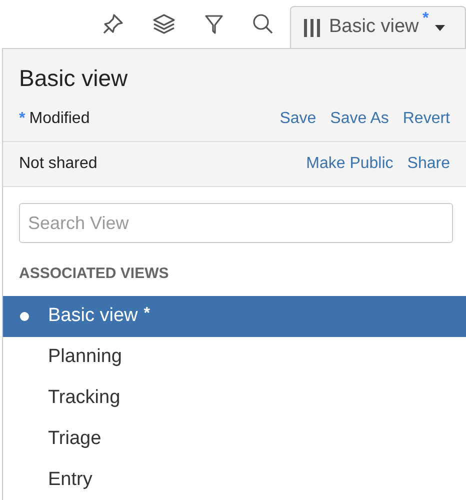 The image size is (466, 500). Describe the element at coordinates (236, 223) in the screenshot. I see `search-field: Search View` at that location.